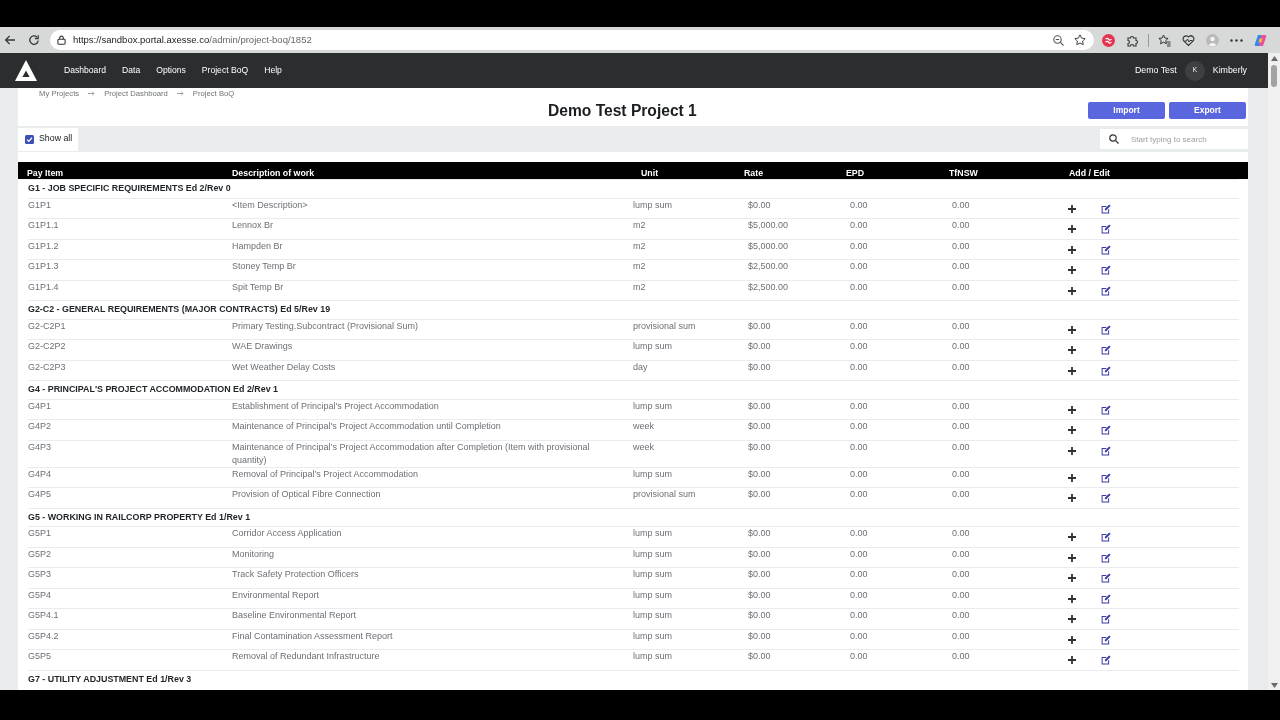 This screenshot has width=1280, height=720. Describe the element at coordinates (253, 554) in the screenshot. I see `item-description: Monitoring` at that location.